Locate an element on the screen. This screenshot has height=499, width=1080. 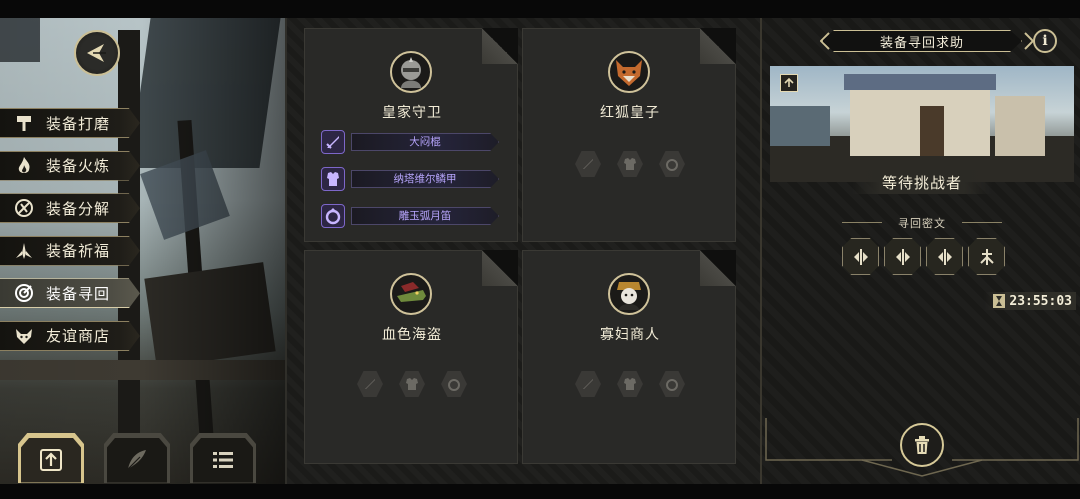
delete-button is located at coordinates (922, 445).